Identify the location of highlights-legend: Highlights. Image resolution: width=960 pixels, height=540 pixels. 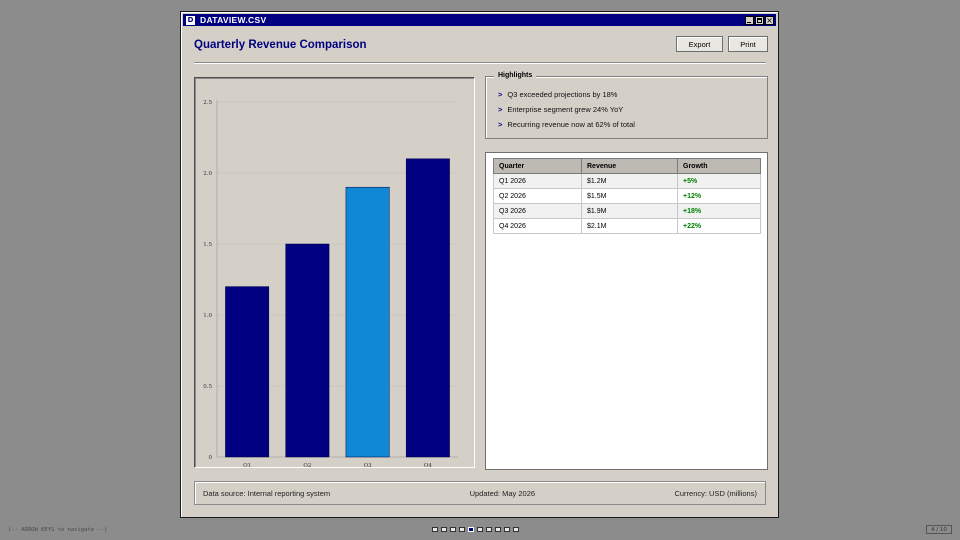
(515, 75).